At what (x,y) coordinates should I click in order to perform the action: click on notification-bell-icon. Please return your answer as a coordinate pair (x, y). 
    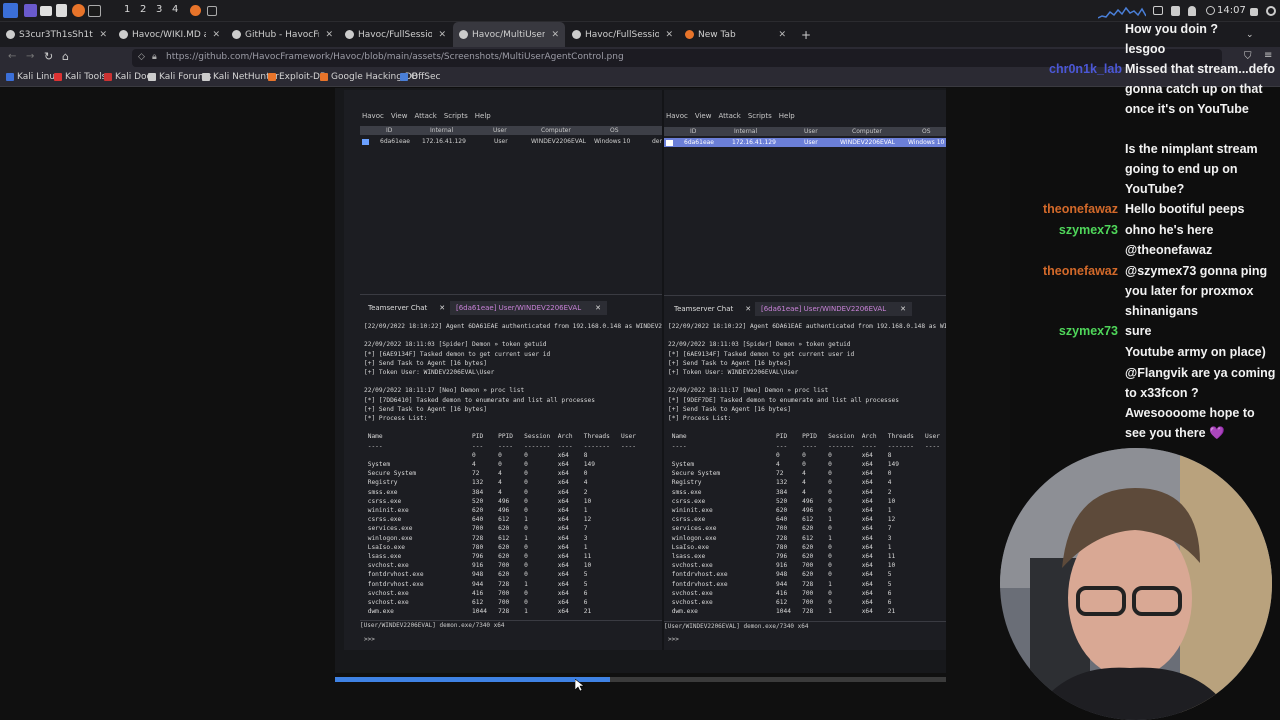
    Looking at the image, I should click on (1192, 11).